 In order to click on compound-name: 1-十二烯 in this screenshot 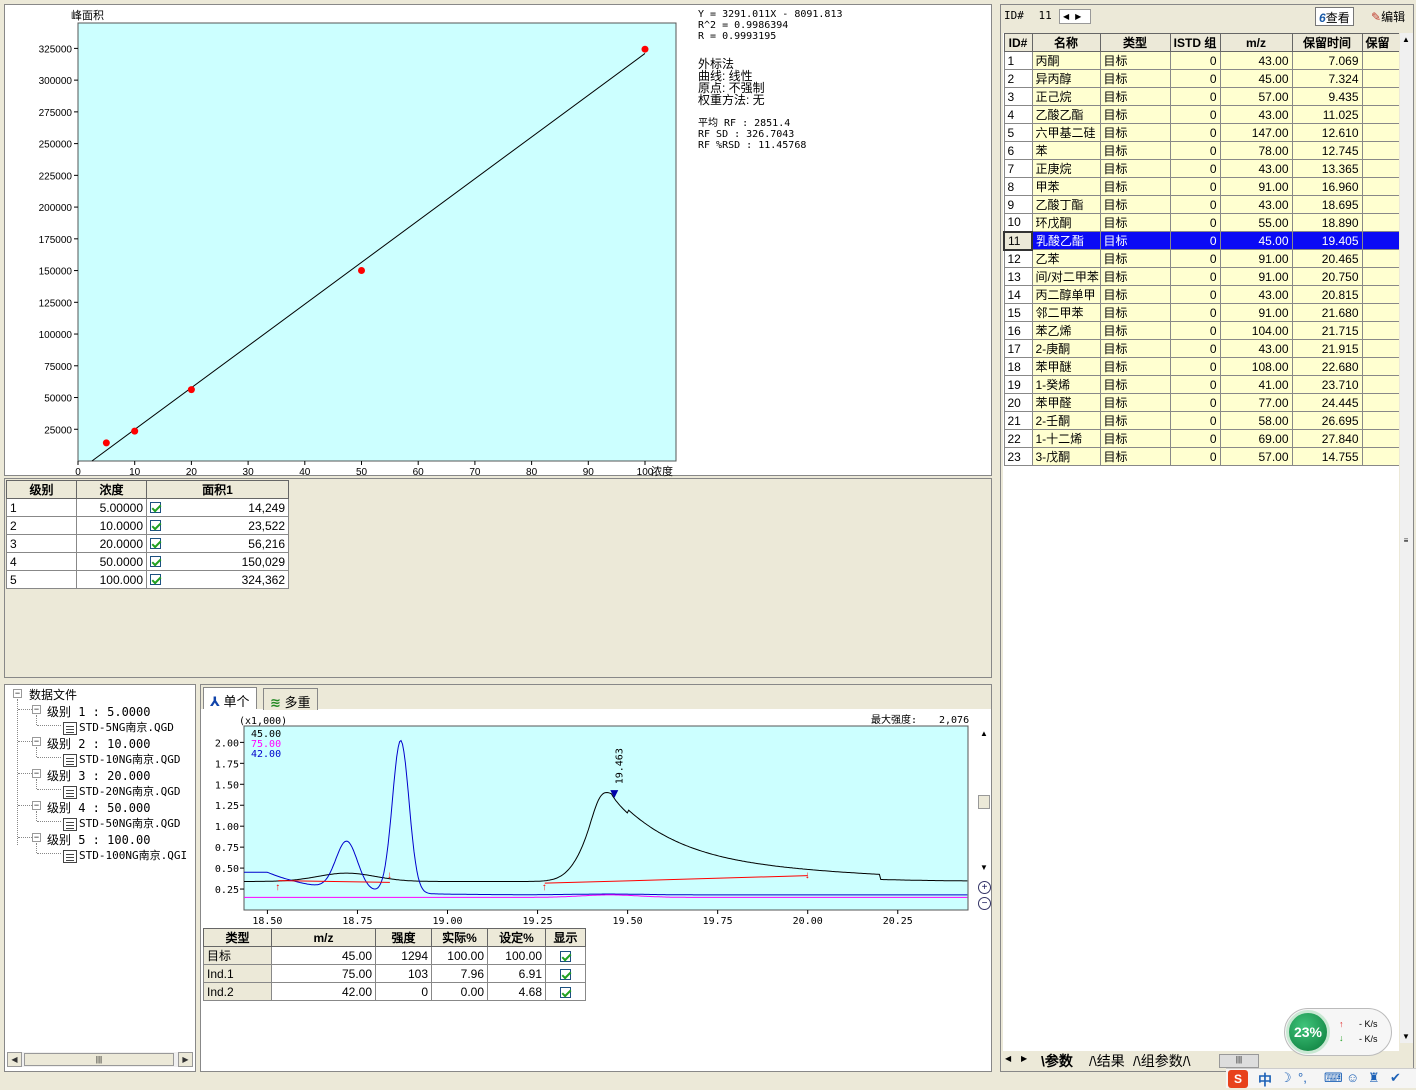, I will do `click(1066, 438)`.